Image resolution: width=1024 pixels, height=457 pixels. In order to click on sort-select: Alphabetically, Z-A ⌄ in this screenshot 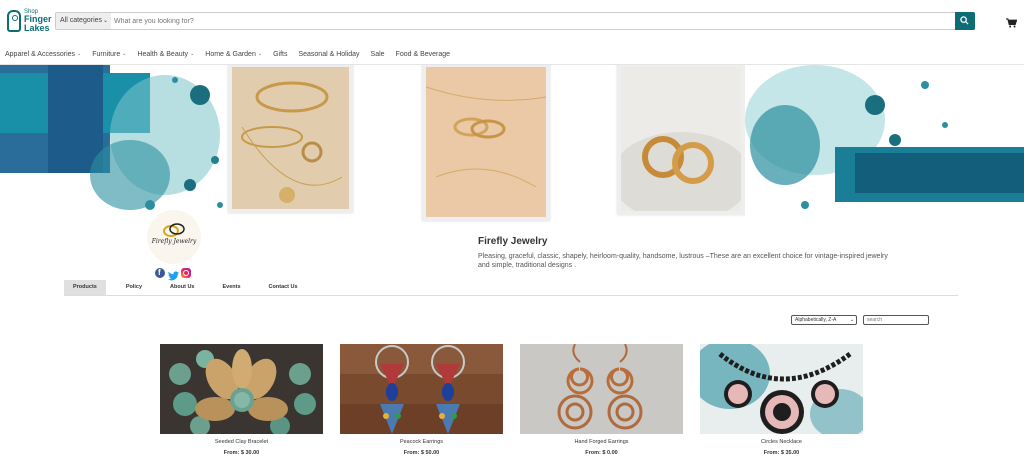, I will do `click(824, 320)`.